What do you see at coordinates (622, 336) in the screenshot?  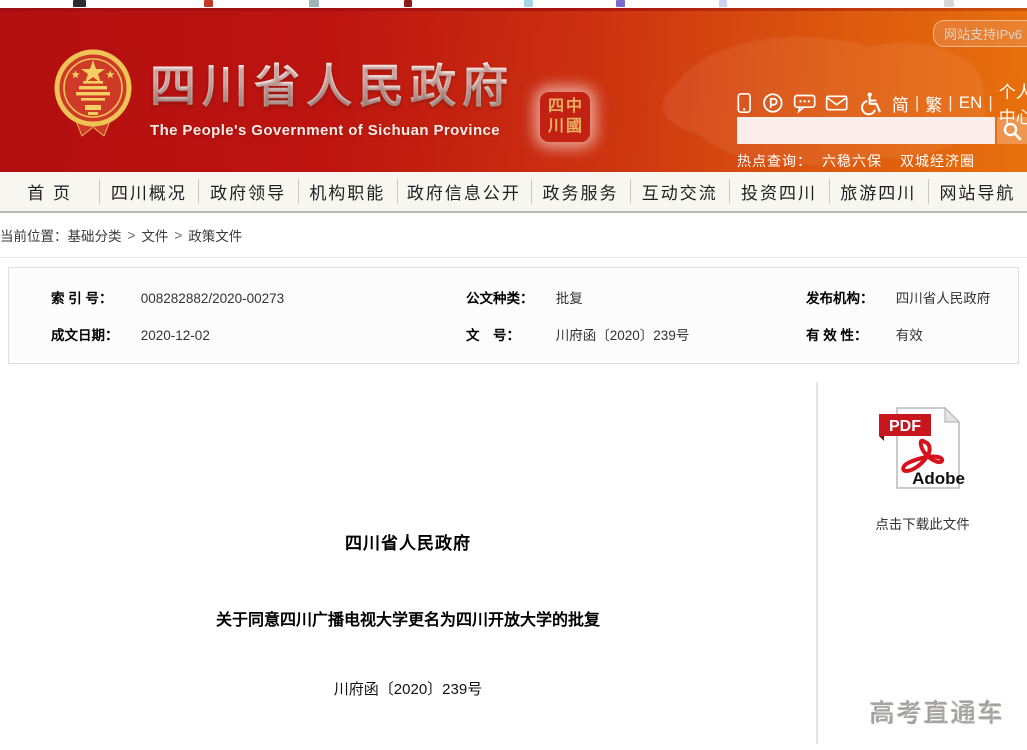 I see `meta-value: 川府函〔2020〕239号` at bounding box center [622, 336].